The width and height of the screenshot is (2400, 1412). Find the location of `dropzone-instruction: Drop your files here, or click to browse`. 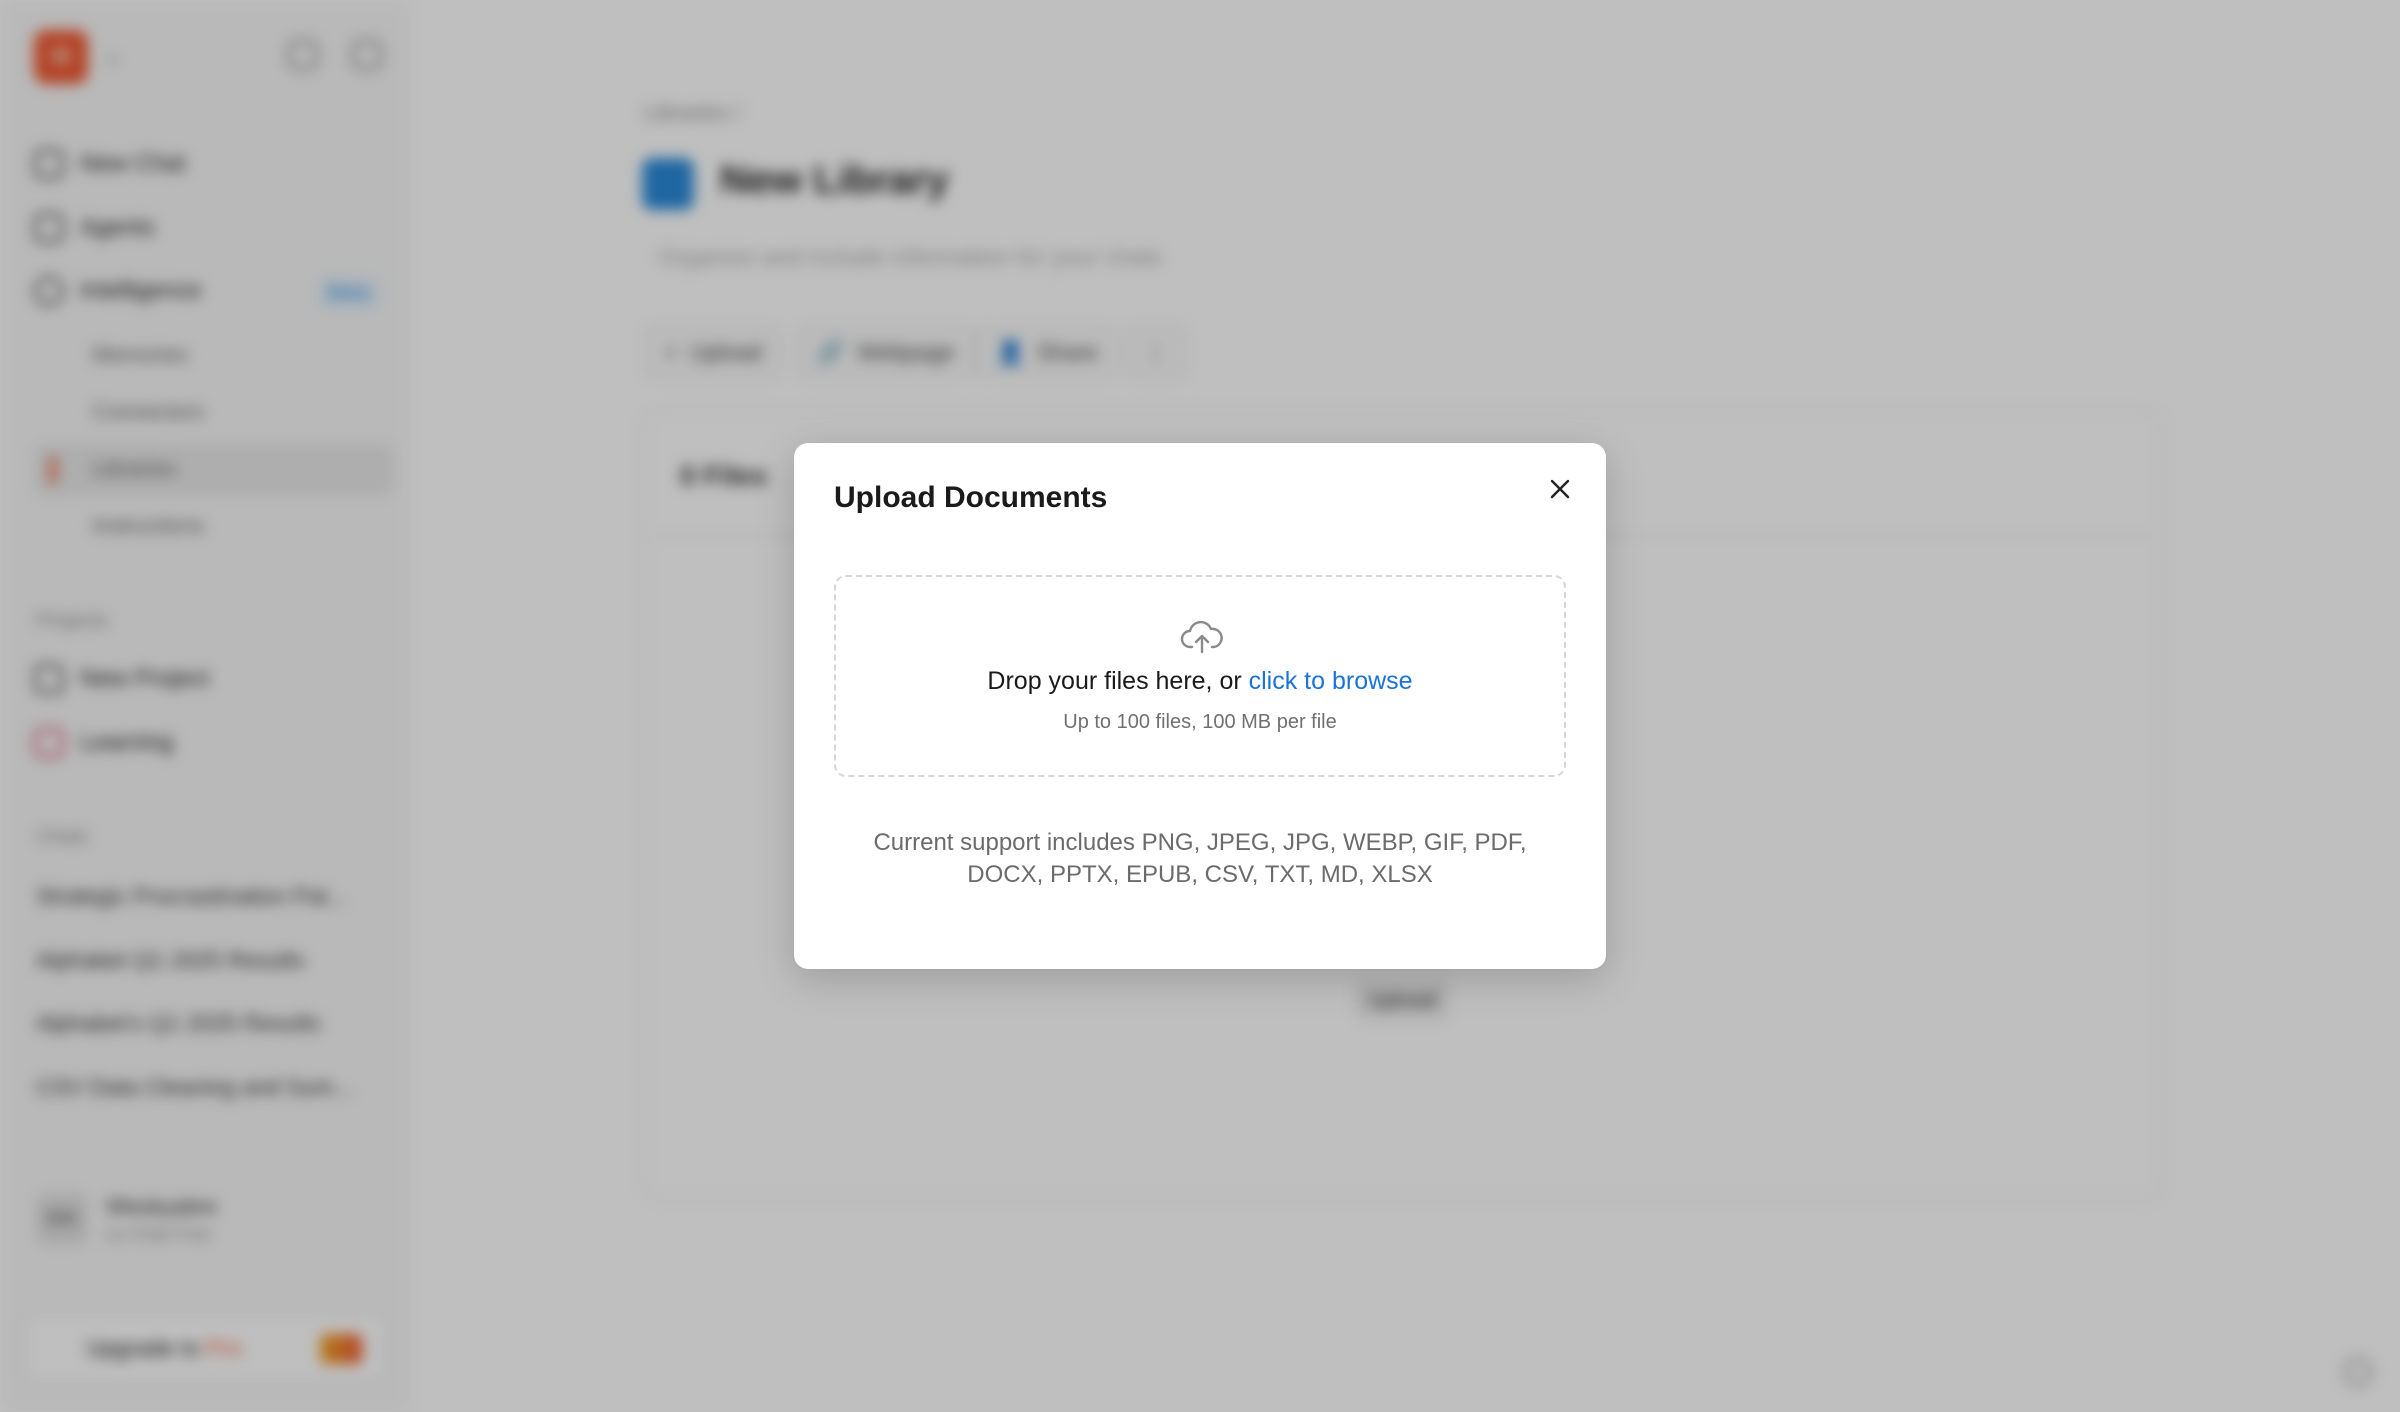

dropzone-instruction: Drop your files here, or click to browse is located at coordinates (1200, 681).